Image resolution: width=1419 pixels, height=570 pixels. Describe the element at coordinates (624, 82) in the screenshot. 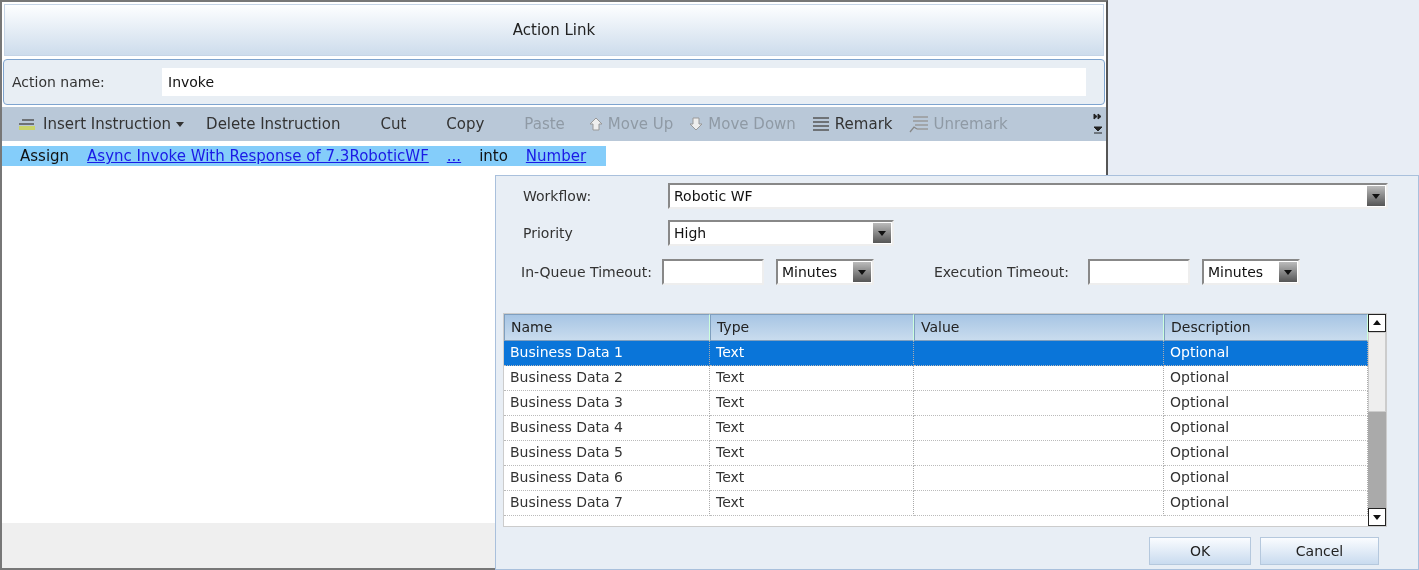

I see `action-name-field: Invoke` at that location.